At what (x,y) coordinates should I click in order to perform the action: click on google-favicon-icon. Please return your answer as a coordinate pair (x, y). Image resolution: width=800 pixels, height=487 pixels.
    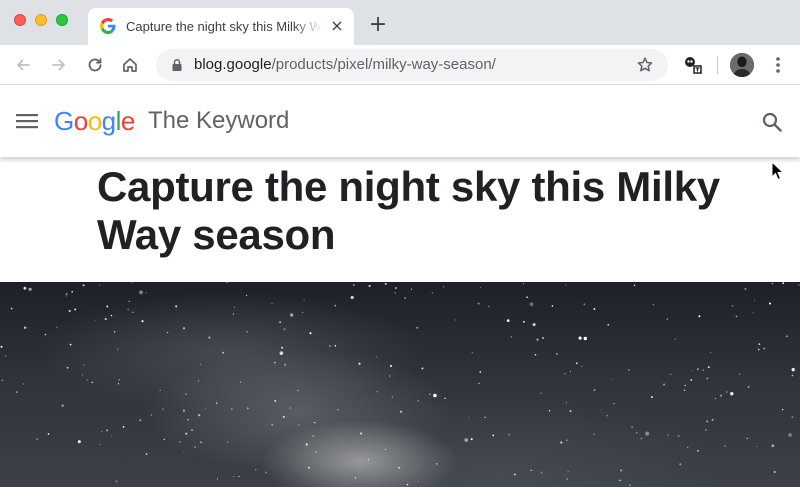
    Looking at the image, I should click on (108, 26).